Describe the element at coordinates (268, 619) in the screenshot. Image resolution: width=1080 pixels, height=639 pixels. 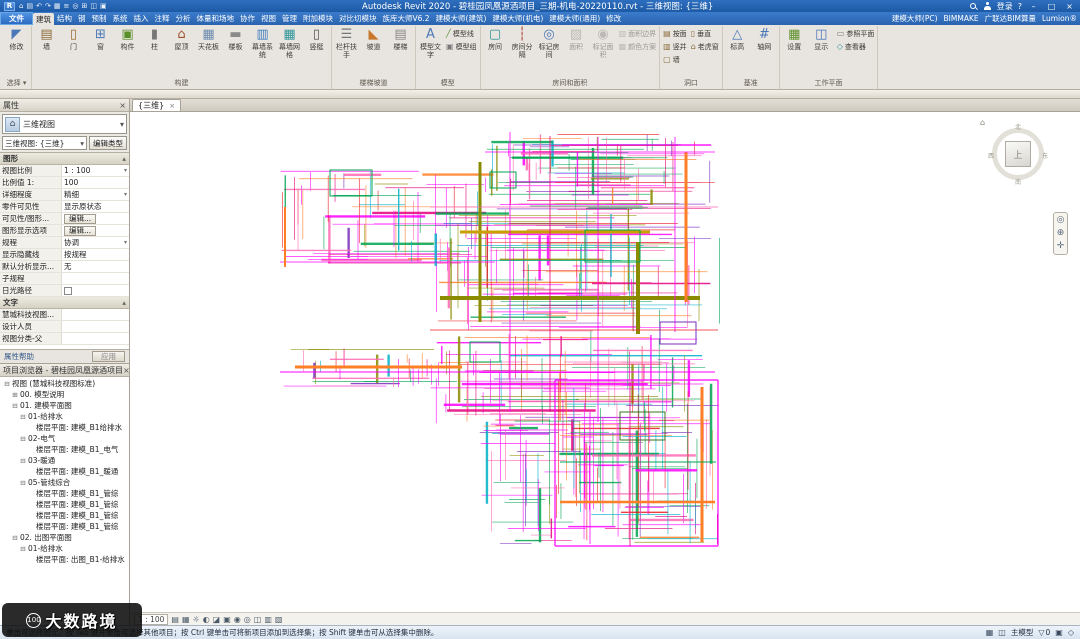
I see `temporary-view-properties-icon: ▥` at that location.